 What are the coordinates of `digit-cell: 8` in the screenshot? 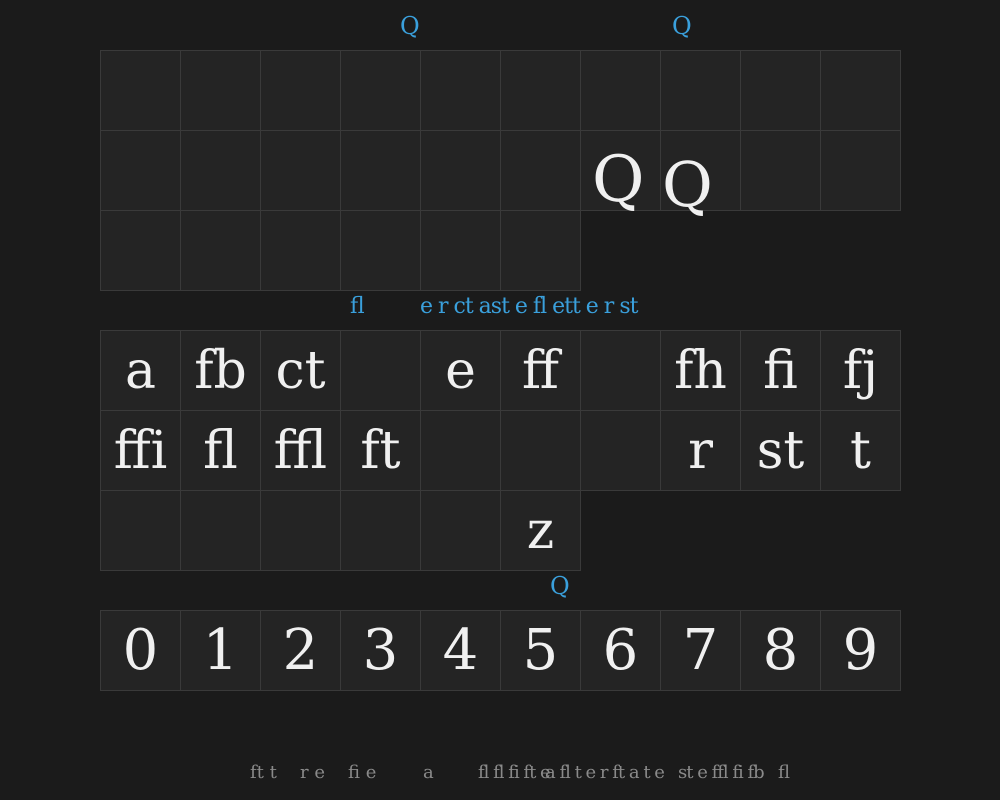 It's located at (780, 650).